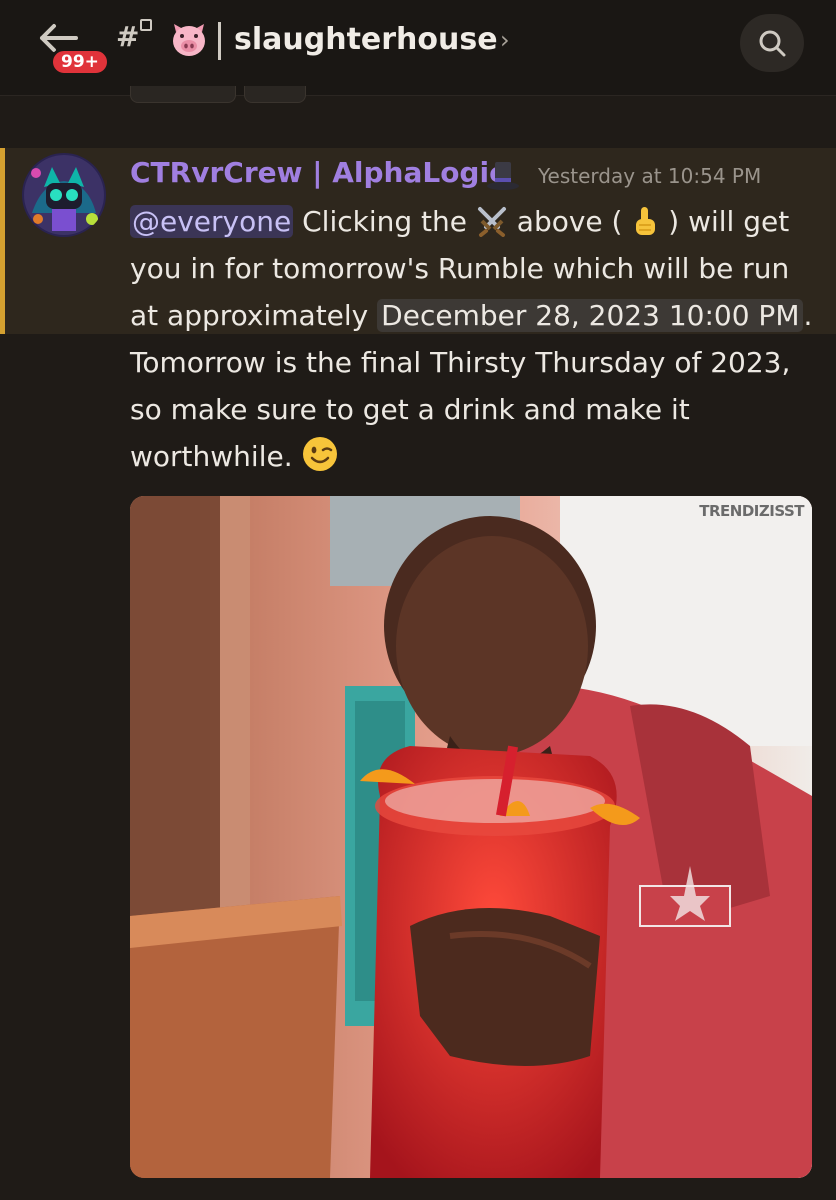 The height and width of the screenshot is (1200, 836). What do you see at coordinates (505, 40) in the screenshot?
I see `chevron-right-icon: ›` at bounding box center [505, 40].